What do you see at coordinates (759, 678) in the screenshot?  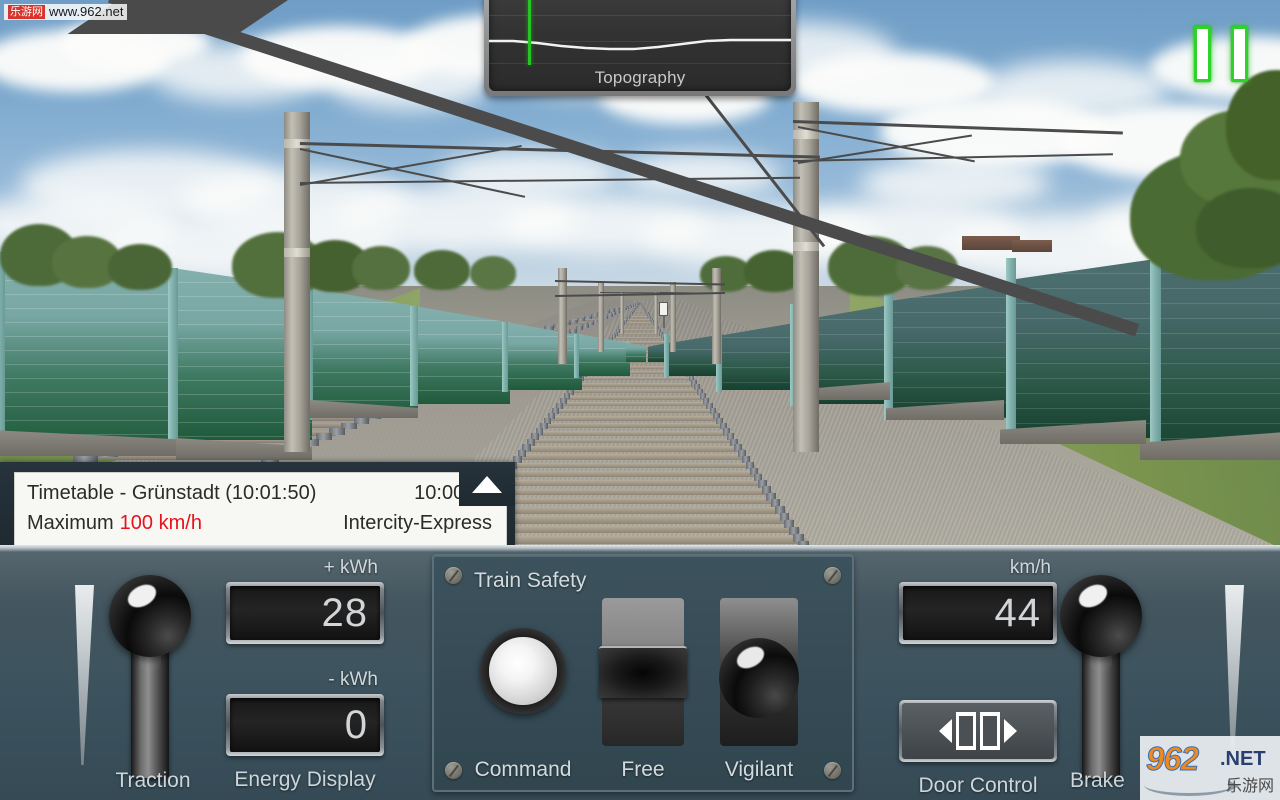 I see `vigilant-switch-knob` at bounding box center [759, 678].